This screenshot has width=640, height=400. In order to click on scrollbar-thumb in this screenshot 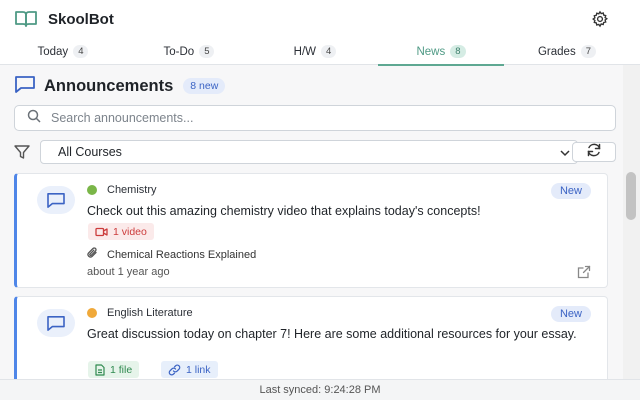, I will do `click(631, 196)`.